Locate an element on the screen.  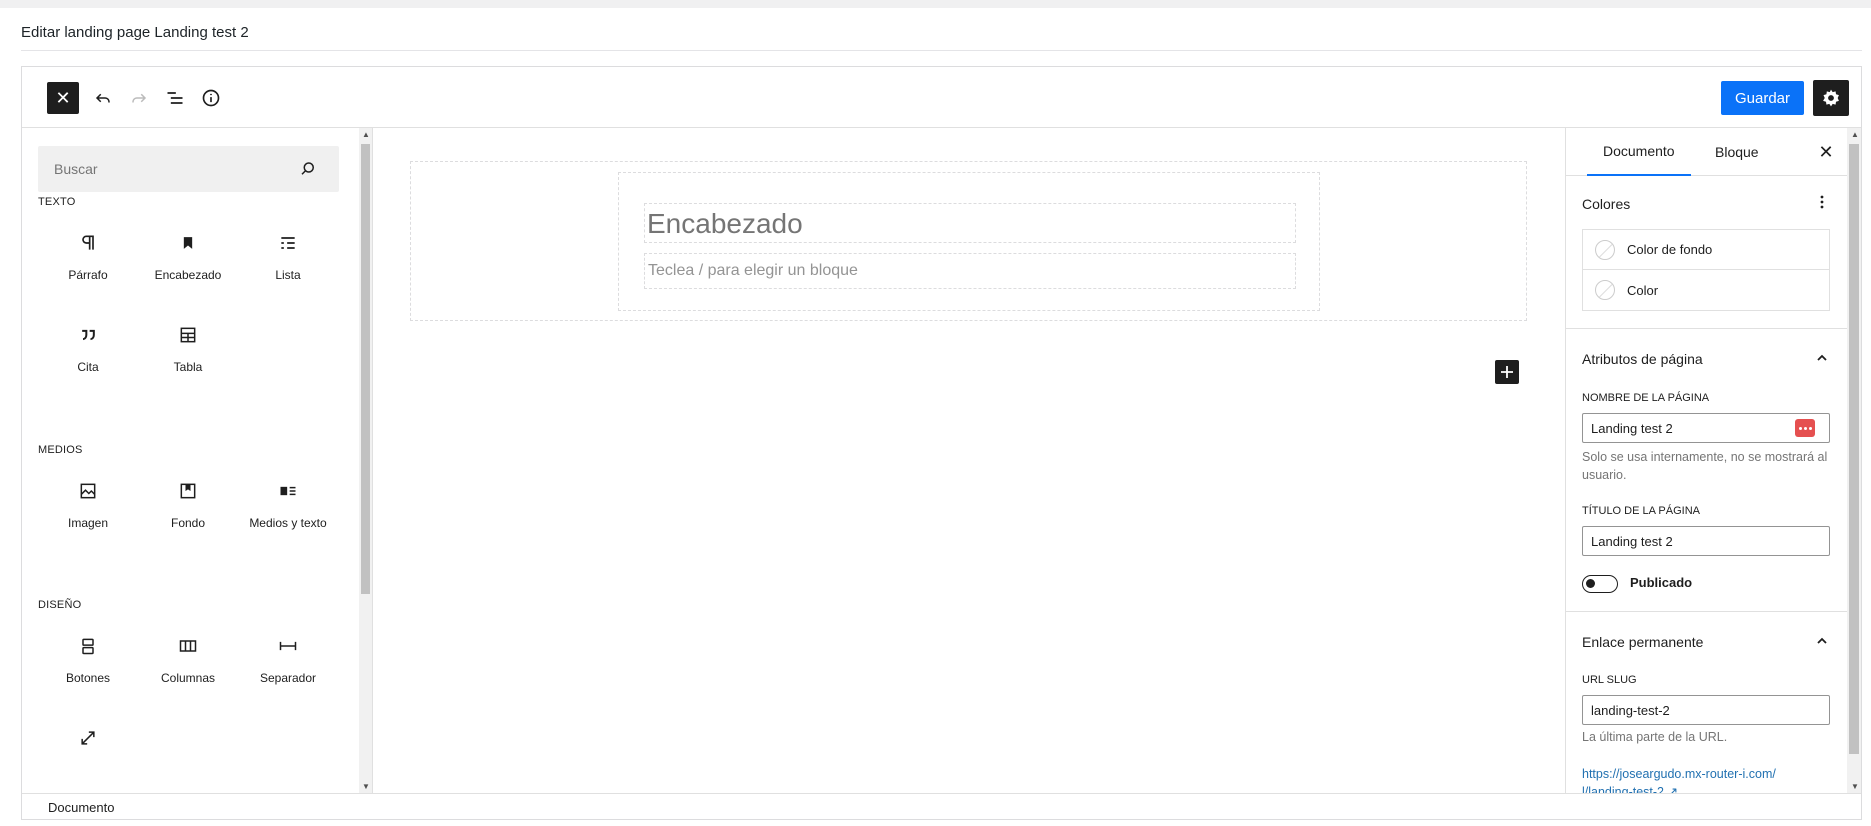
search-icon is located at coordinates (307, 168).